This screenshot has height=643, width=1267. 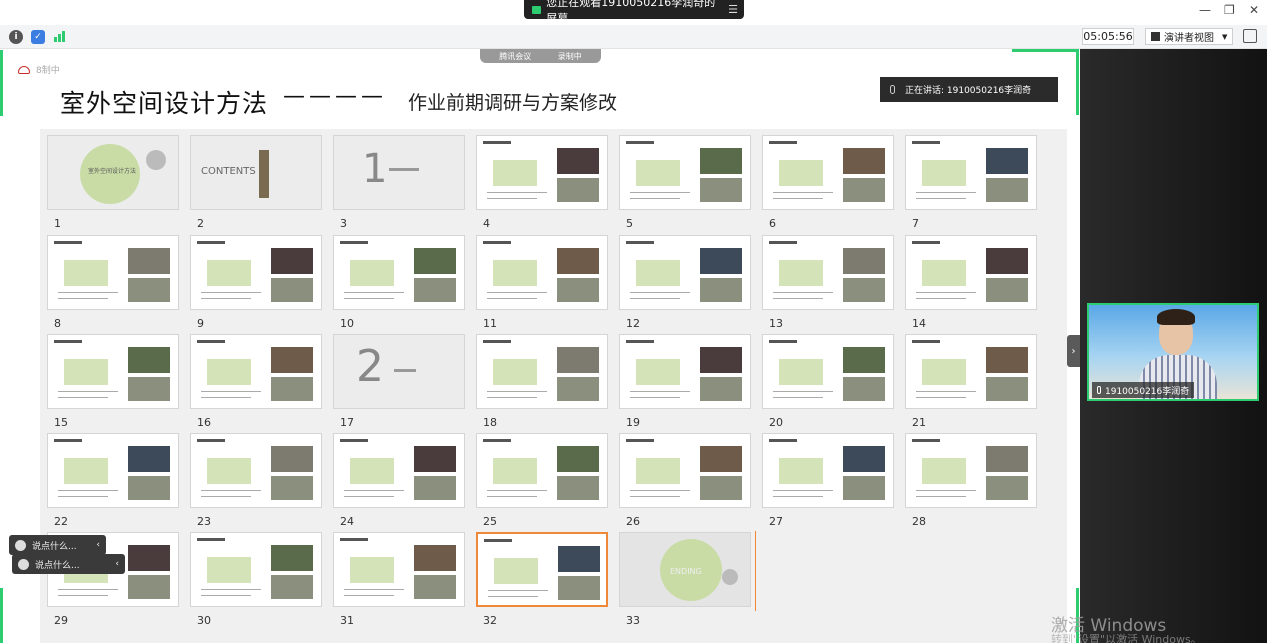 What do you see at coordinates (755, 571) in the screenshot?
I see `insertion-marker` at bounding box center [755, 571].